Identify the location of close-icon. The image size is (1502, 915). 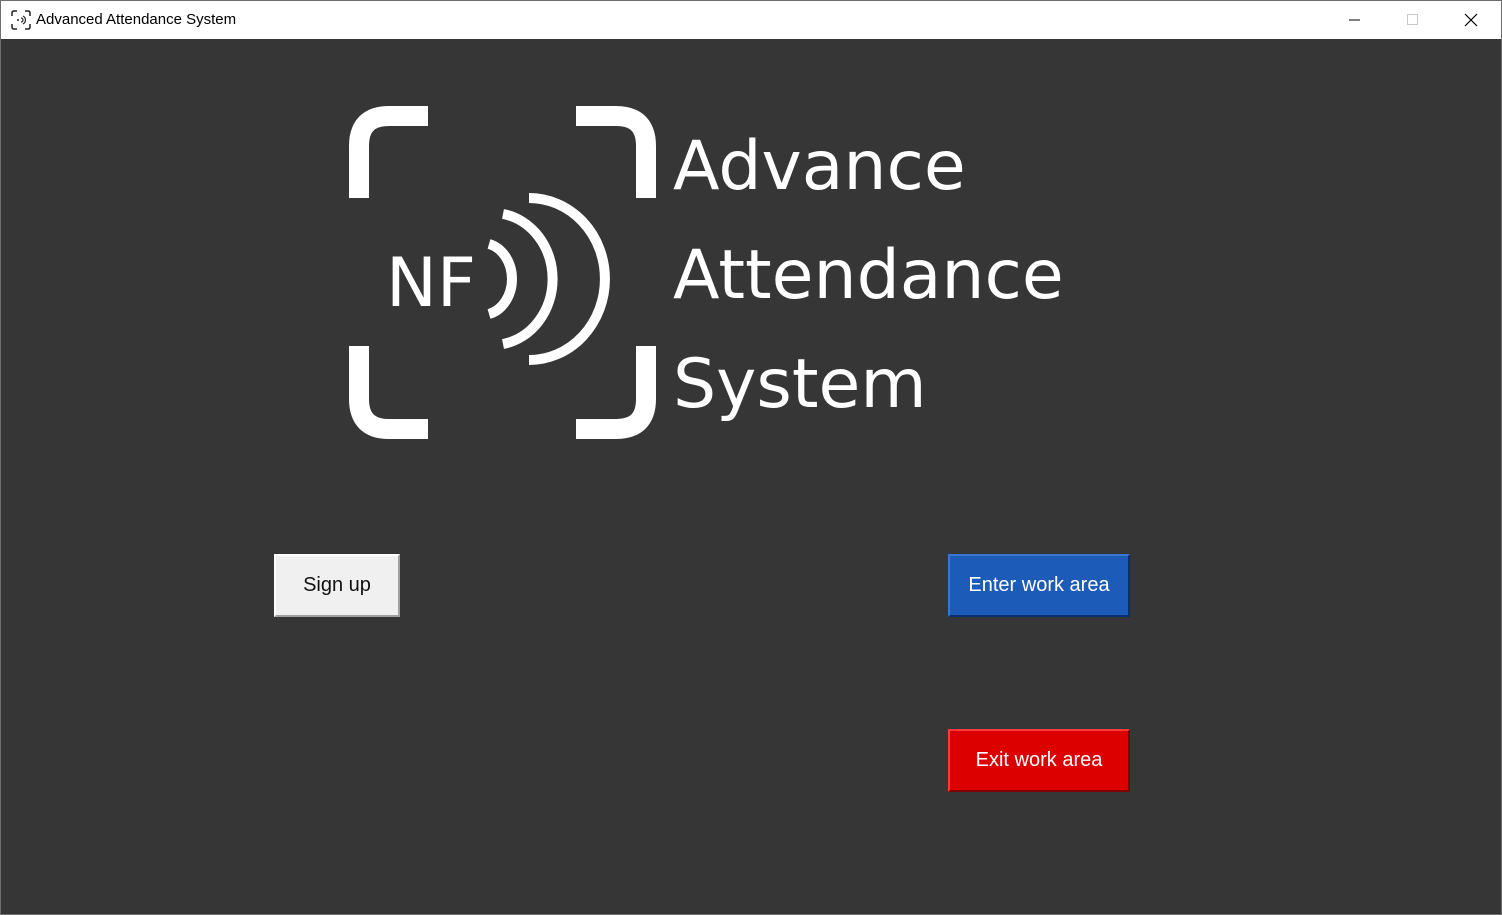
(1471, 20).